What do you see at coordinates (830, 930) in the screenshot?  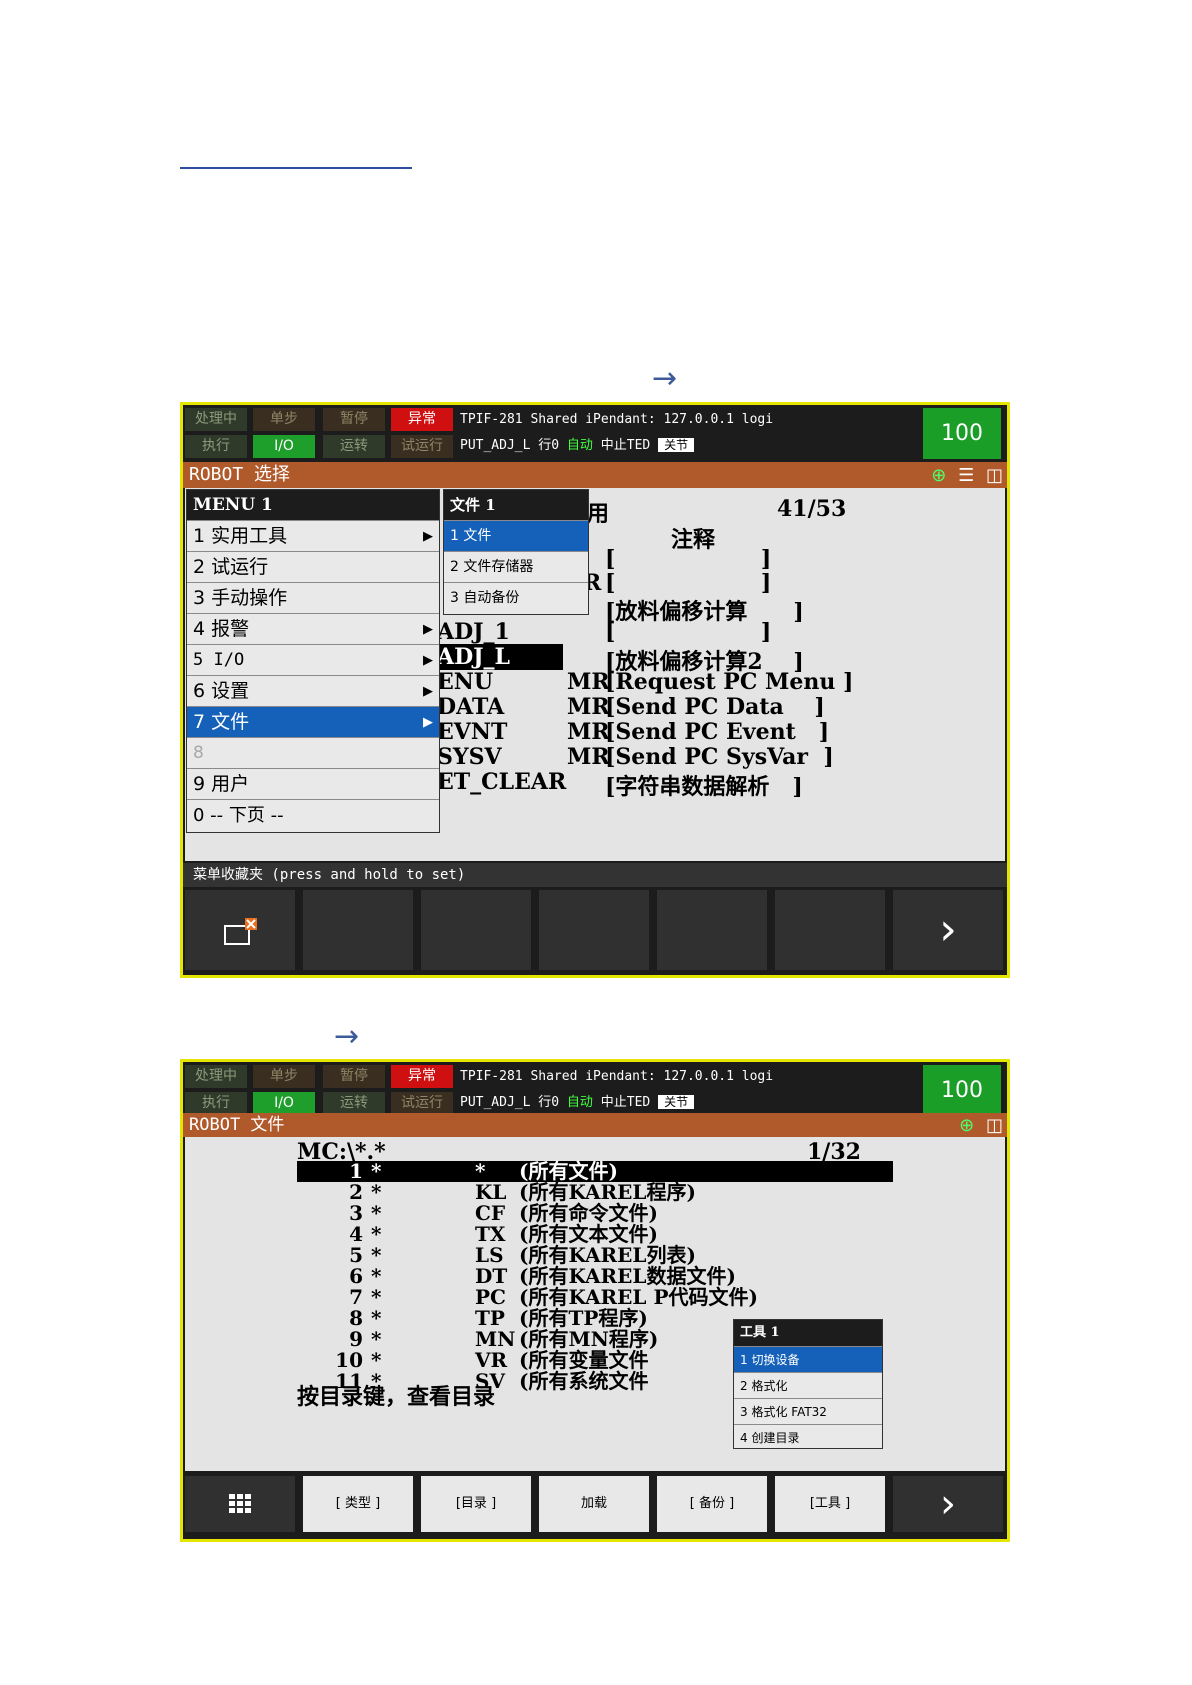 I see `fkey-f5` at bounding box center [830, 930].